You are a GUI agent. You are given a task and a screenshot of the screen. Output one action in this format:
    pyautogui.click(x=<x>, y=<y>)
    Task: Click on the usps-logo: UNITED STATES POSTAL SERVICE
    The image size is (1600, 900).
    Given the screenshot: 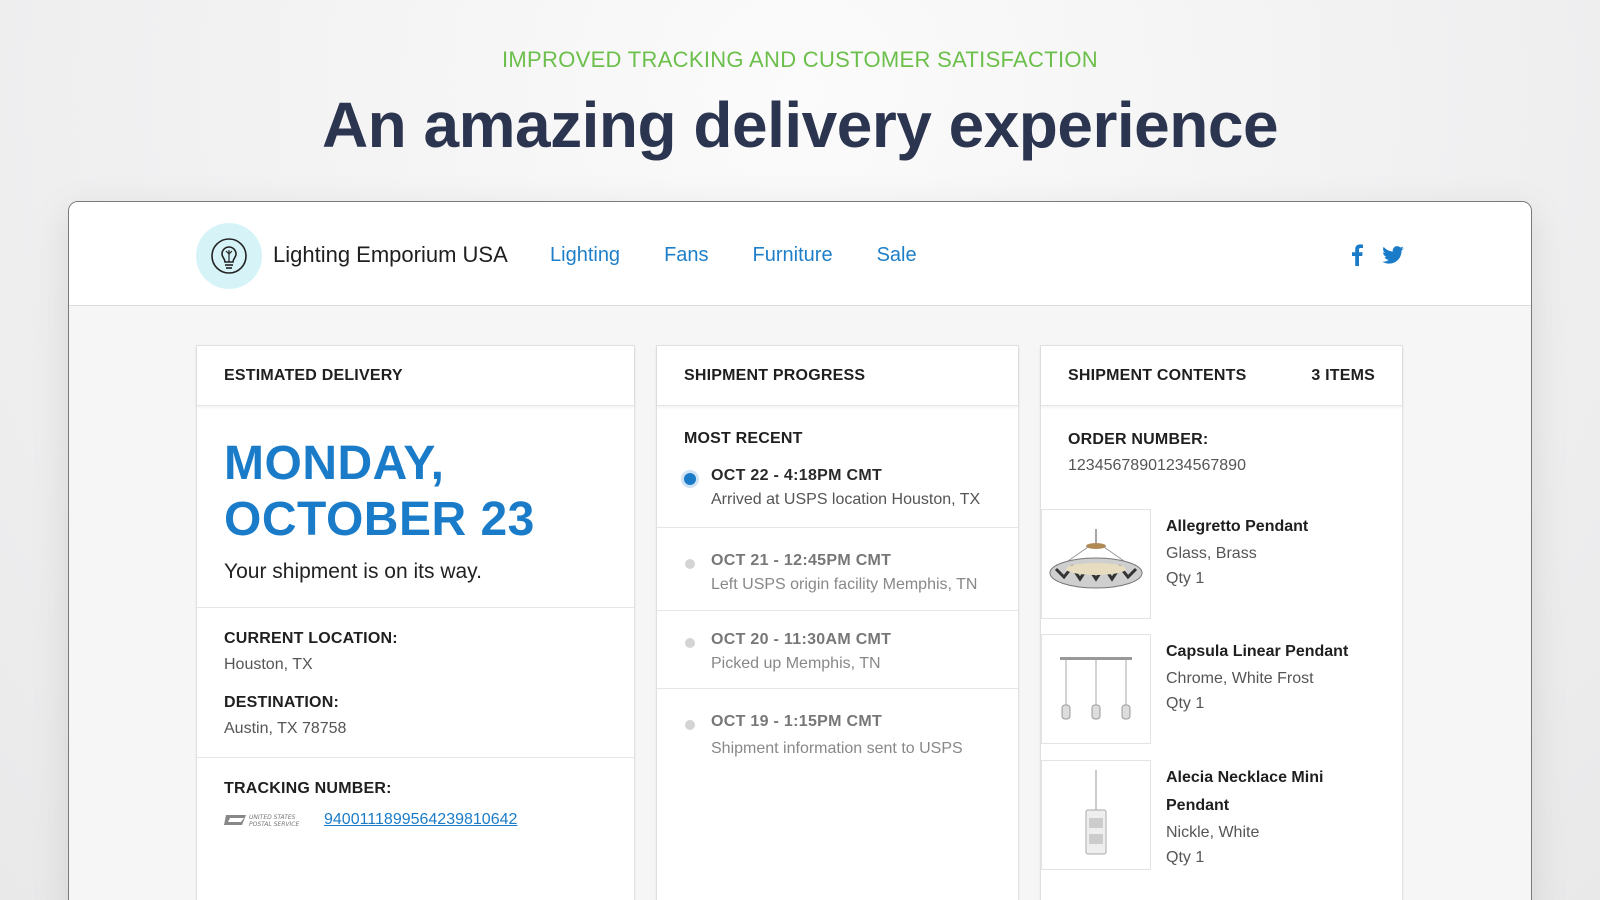 What is the action you would take?
    pyautogui.click(x=269, y=820)
    